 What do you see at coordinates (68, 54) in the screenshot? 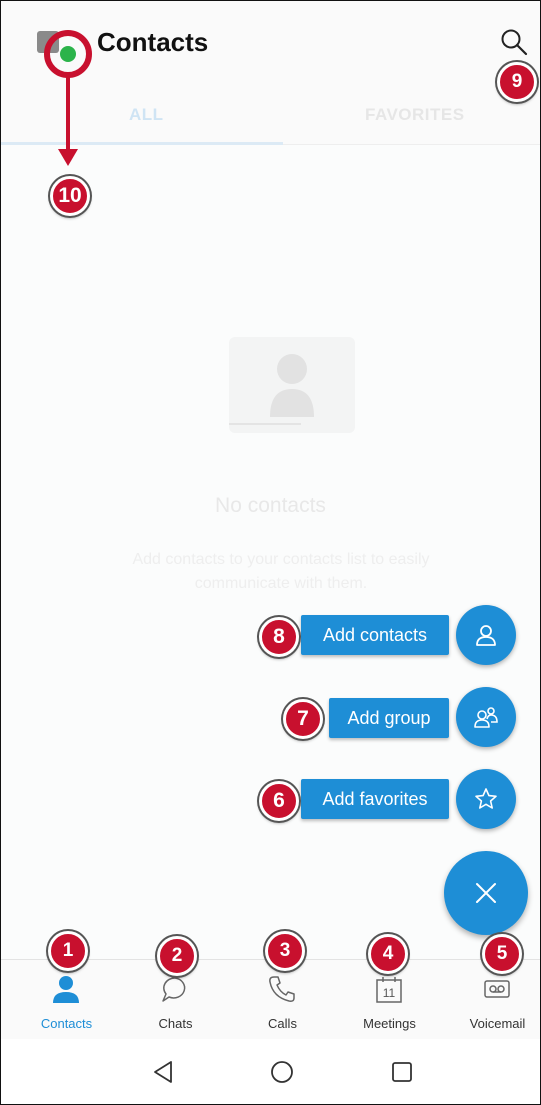
I see `status-online-indicator` at bounding box center [68, 54].